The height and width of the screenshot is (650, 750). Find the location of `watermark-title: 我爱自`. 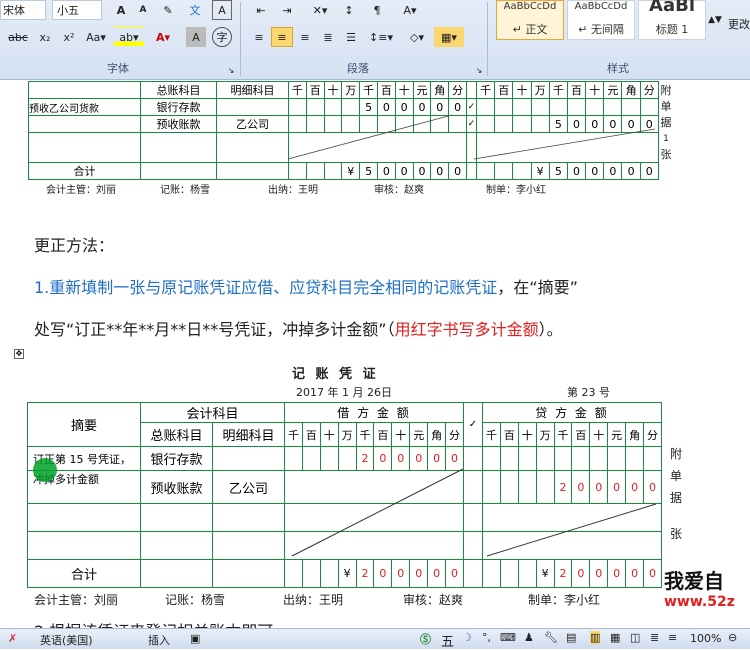

watermark-title: 我爱自 is located at coordinates (707, 579).